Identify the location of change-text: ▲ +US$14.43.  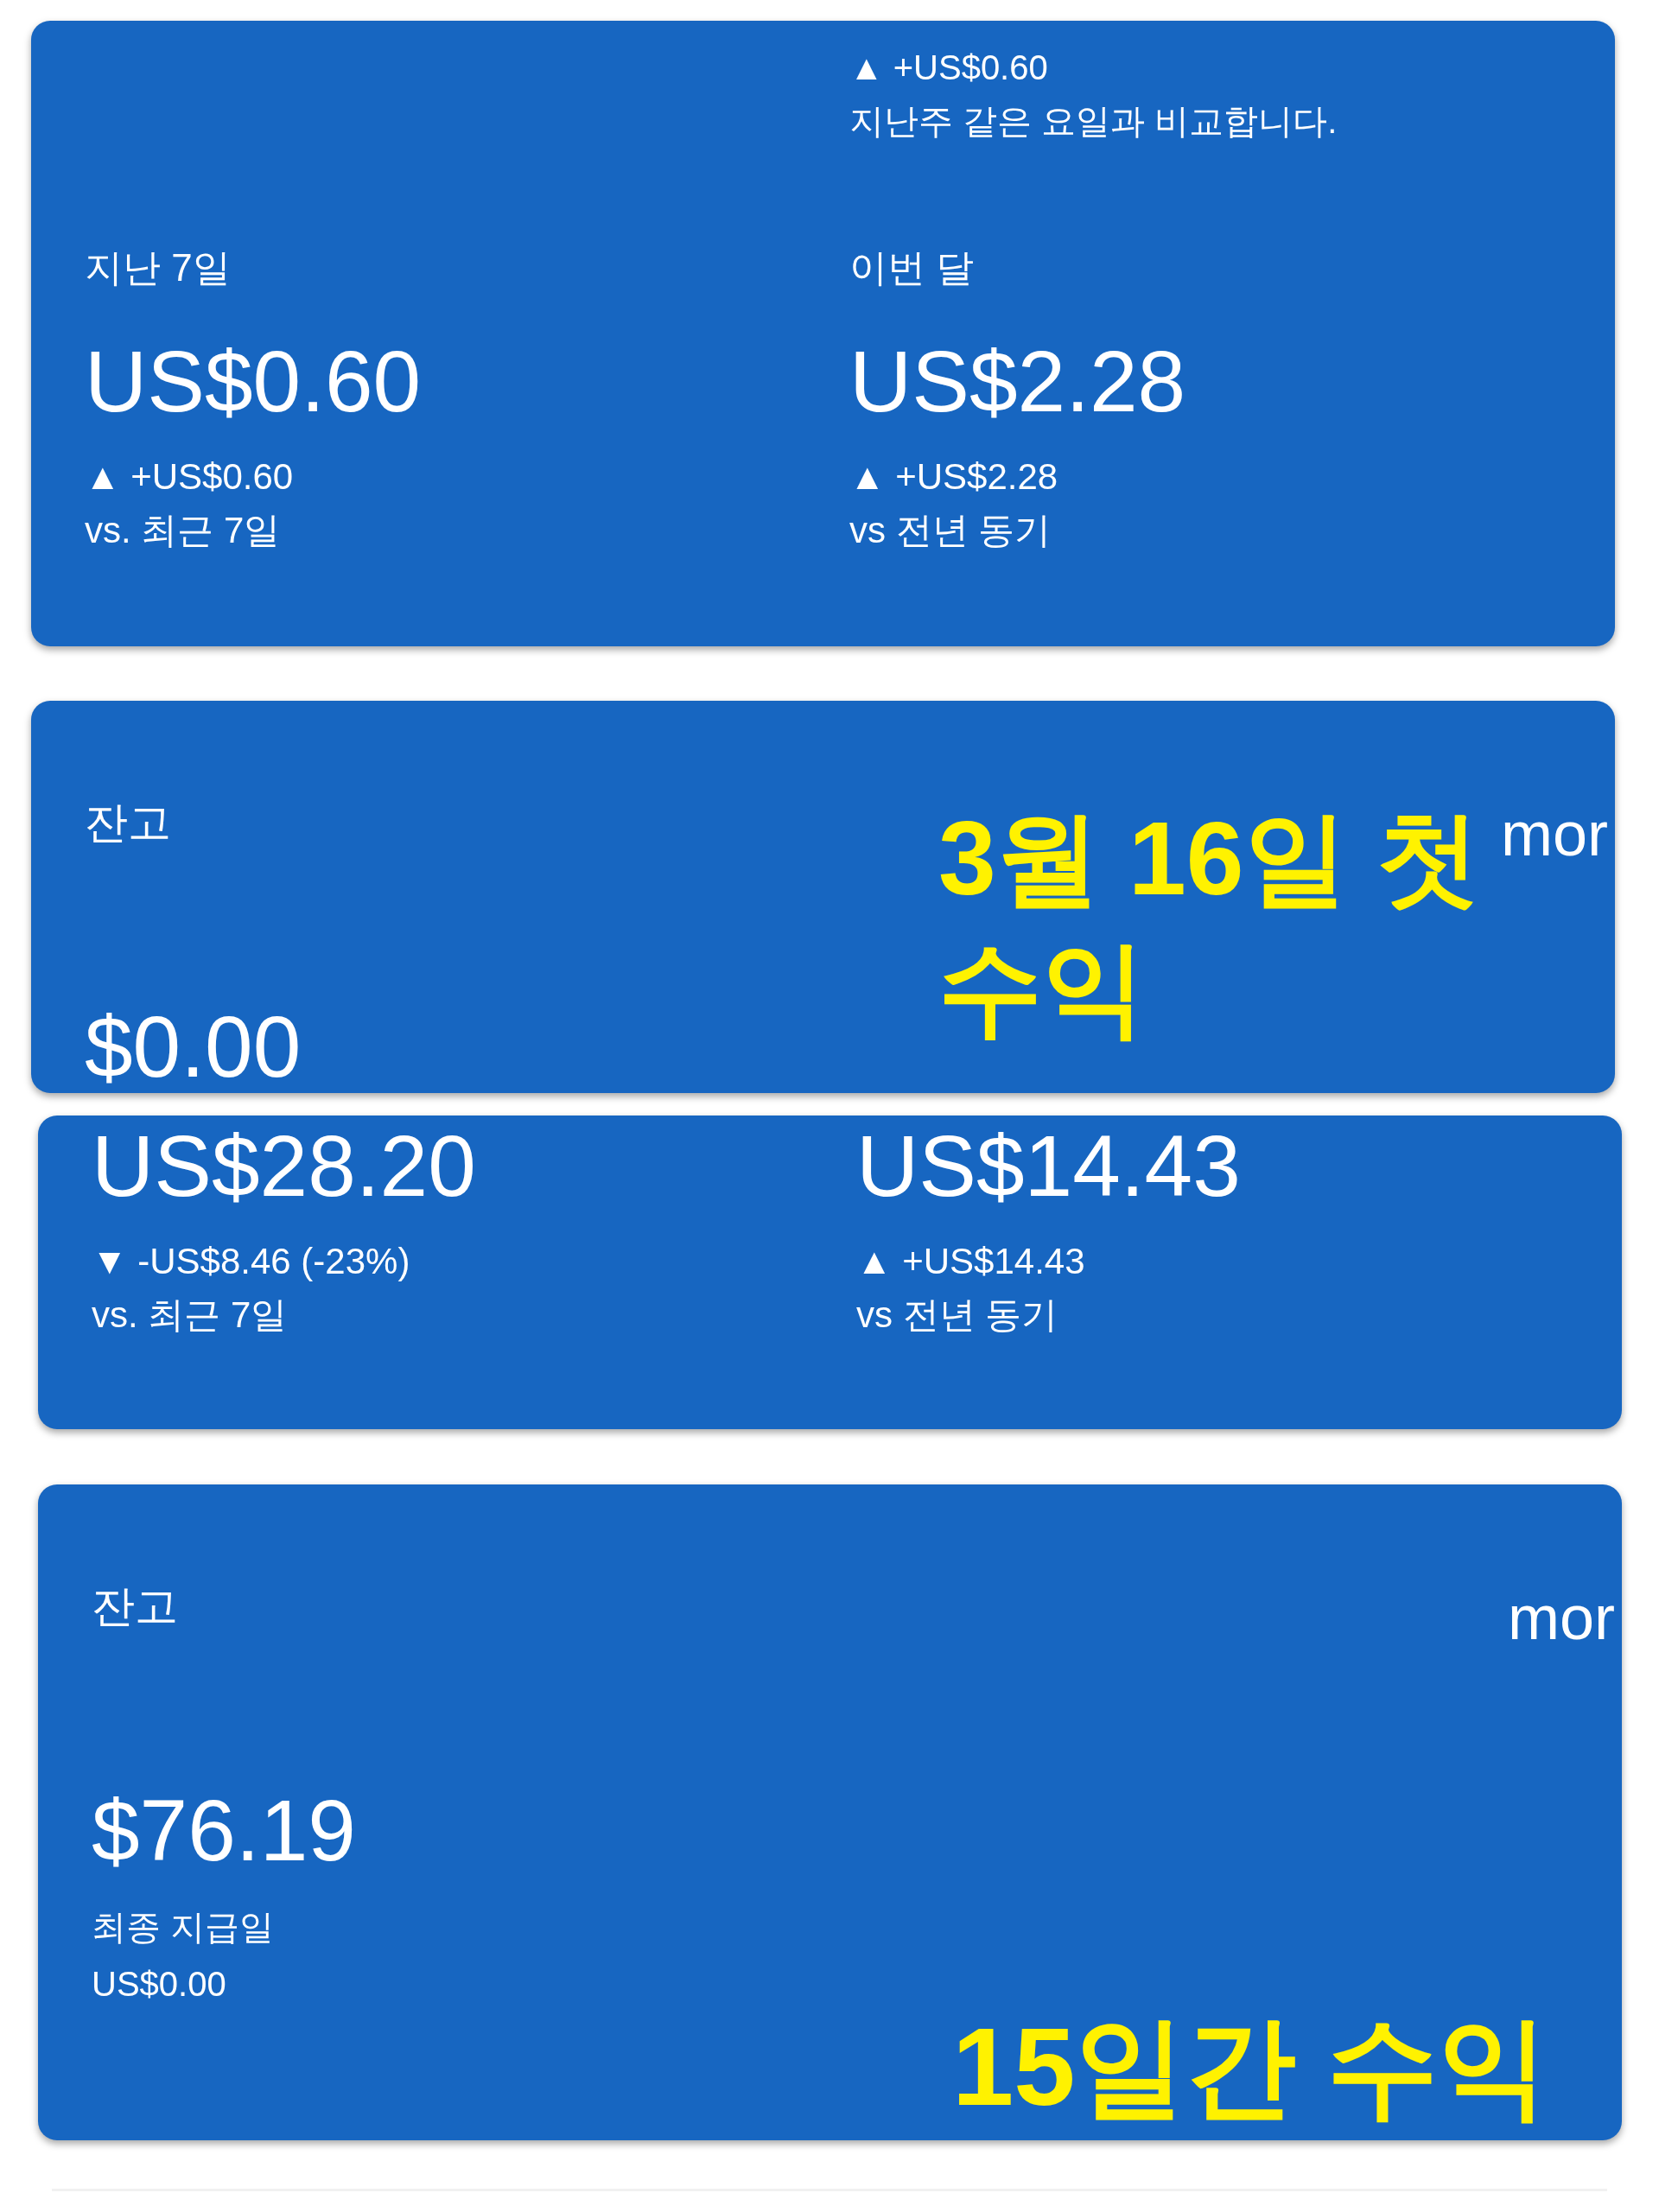
(970, 1261).